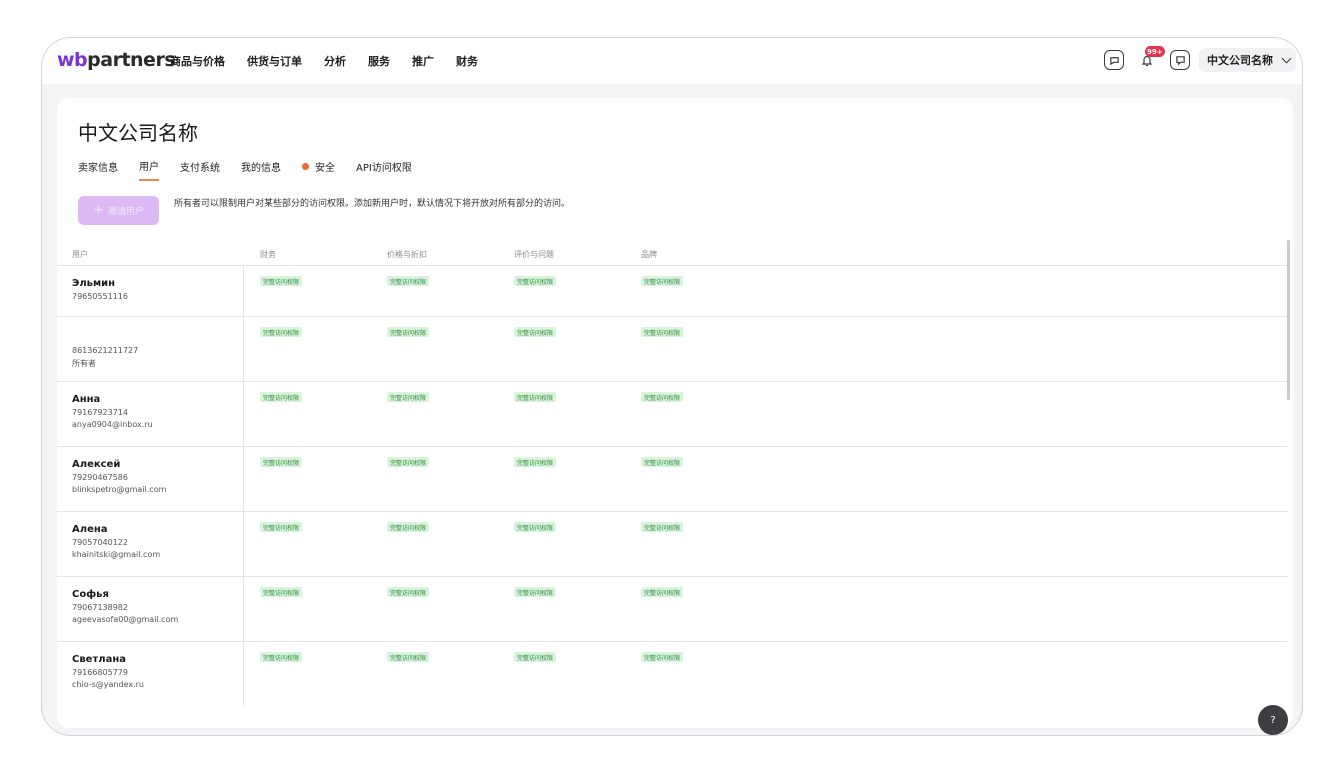 The width and height of the screenshot is (1344, 772). I want to click on main-nav: 商品与价格 供货与订单 分析 服务 推广 财务, so click(335, 61).